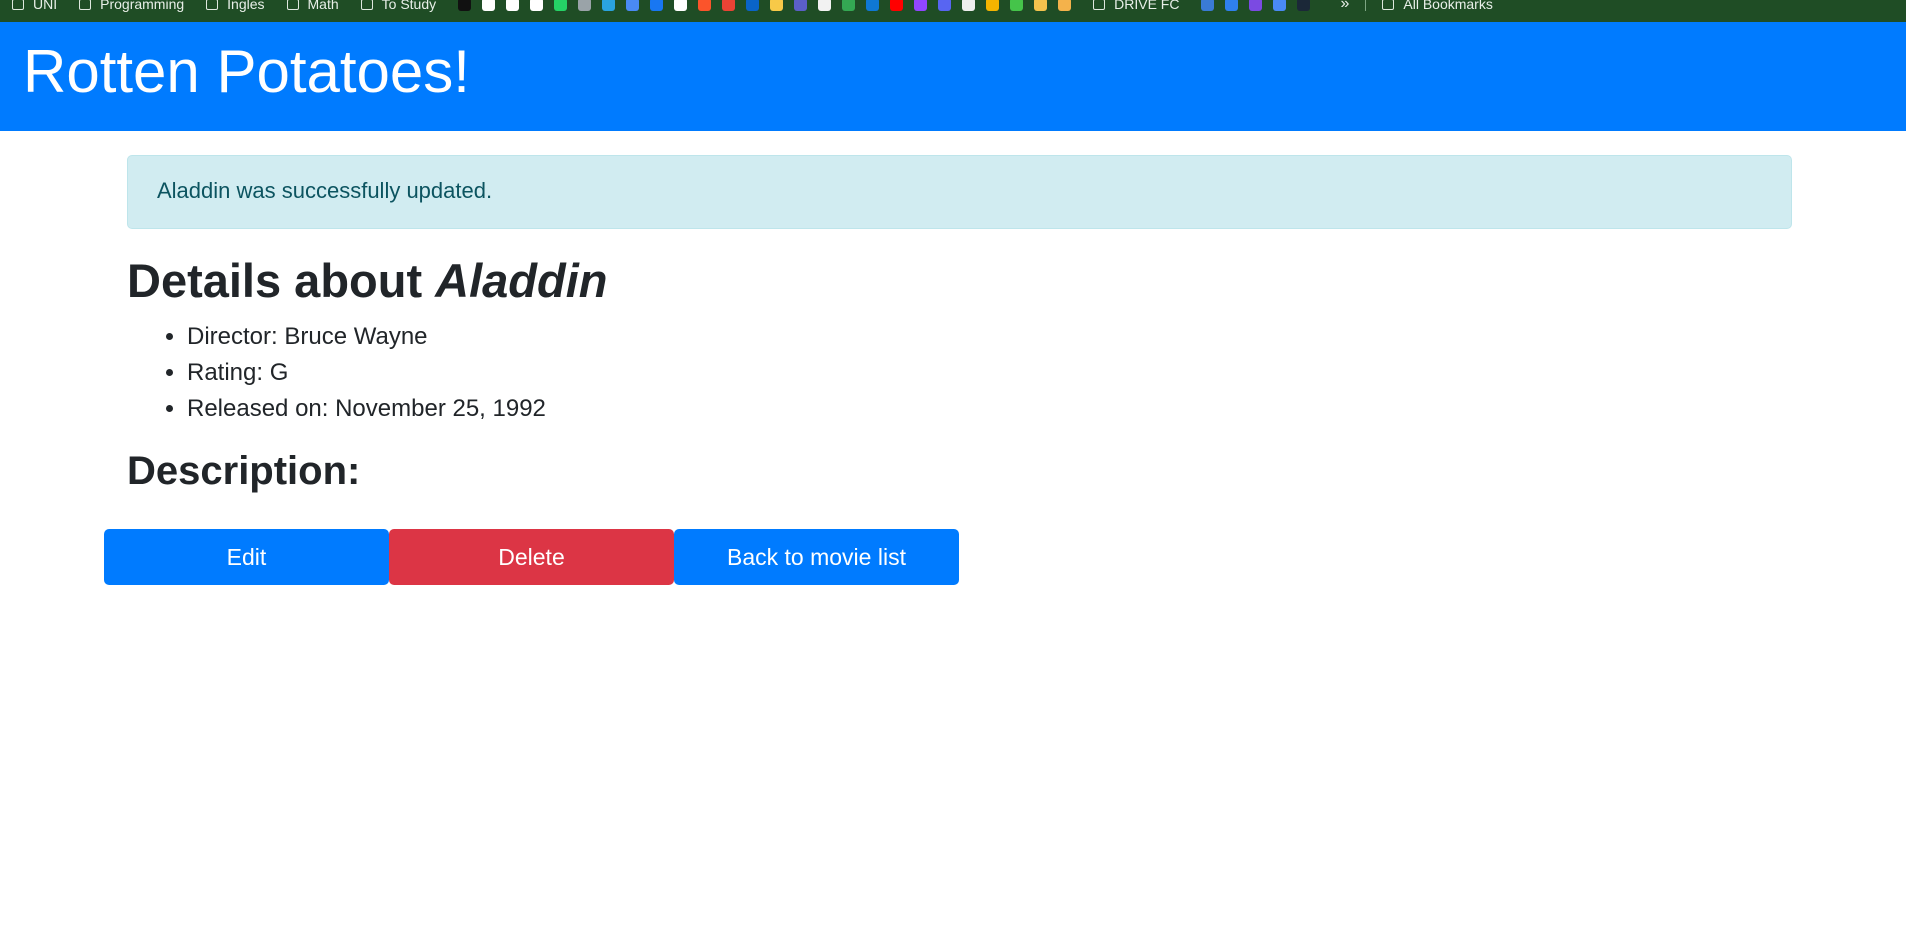 The width and height of the screenshot is (1906, 952). What do you see at coordinates (873, 5) in the screenshot?
I see `onedrive-icon` at bounding box center [873, 5].